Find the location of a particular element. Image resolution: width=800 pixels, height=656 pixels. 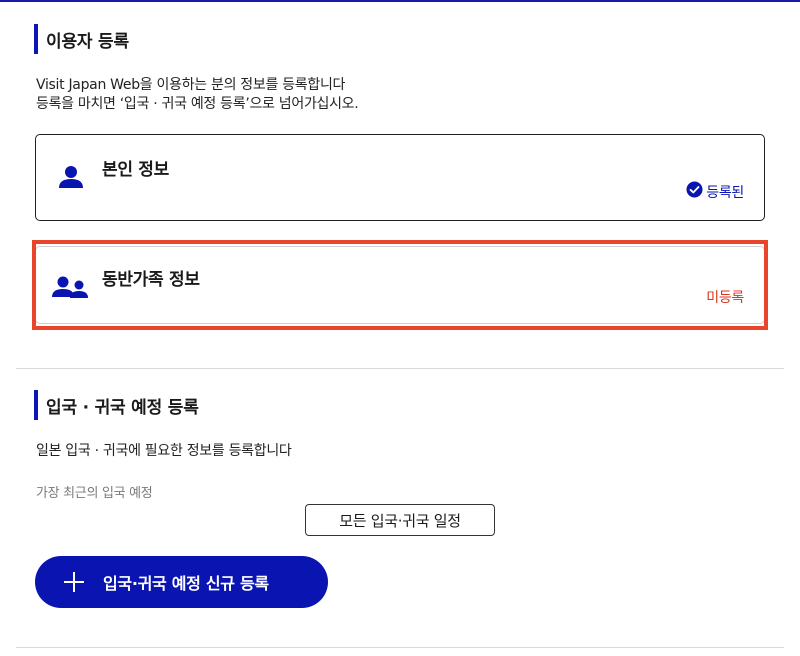

new-schedule-button: 입국·귀국 예정 신규 등록 is located at coordinates (181, 582).